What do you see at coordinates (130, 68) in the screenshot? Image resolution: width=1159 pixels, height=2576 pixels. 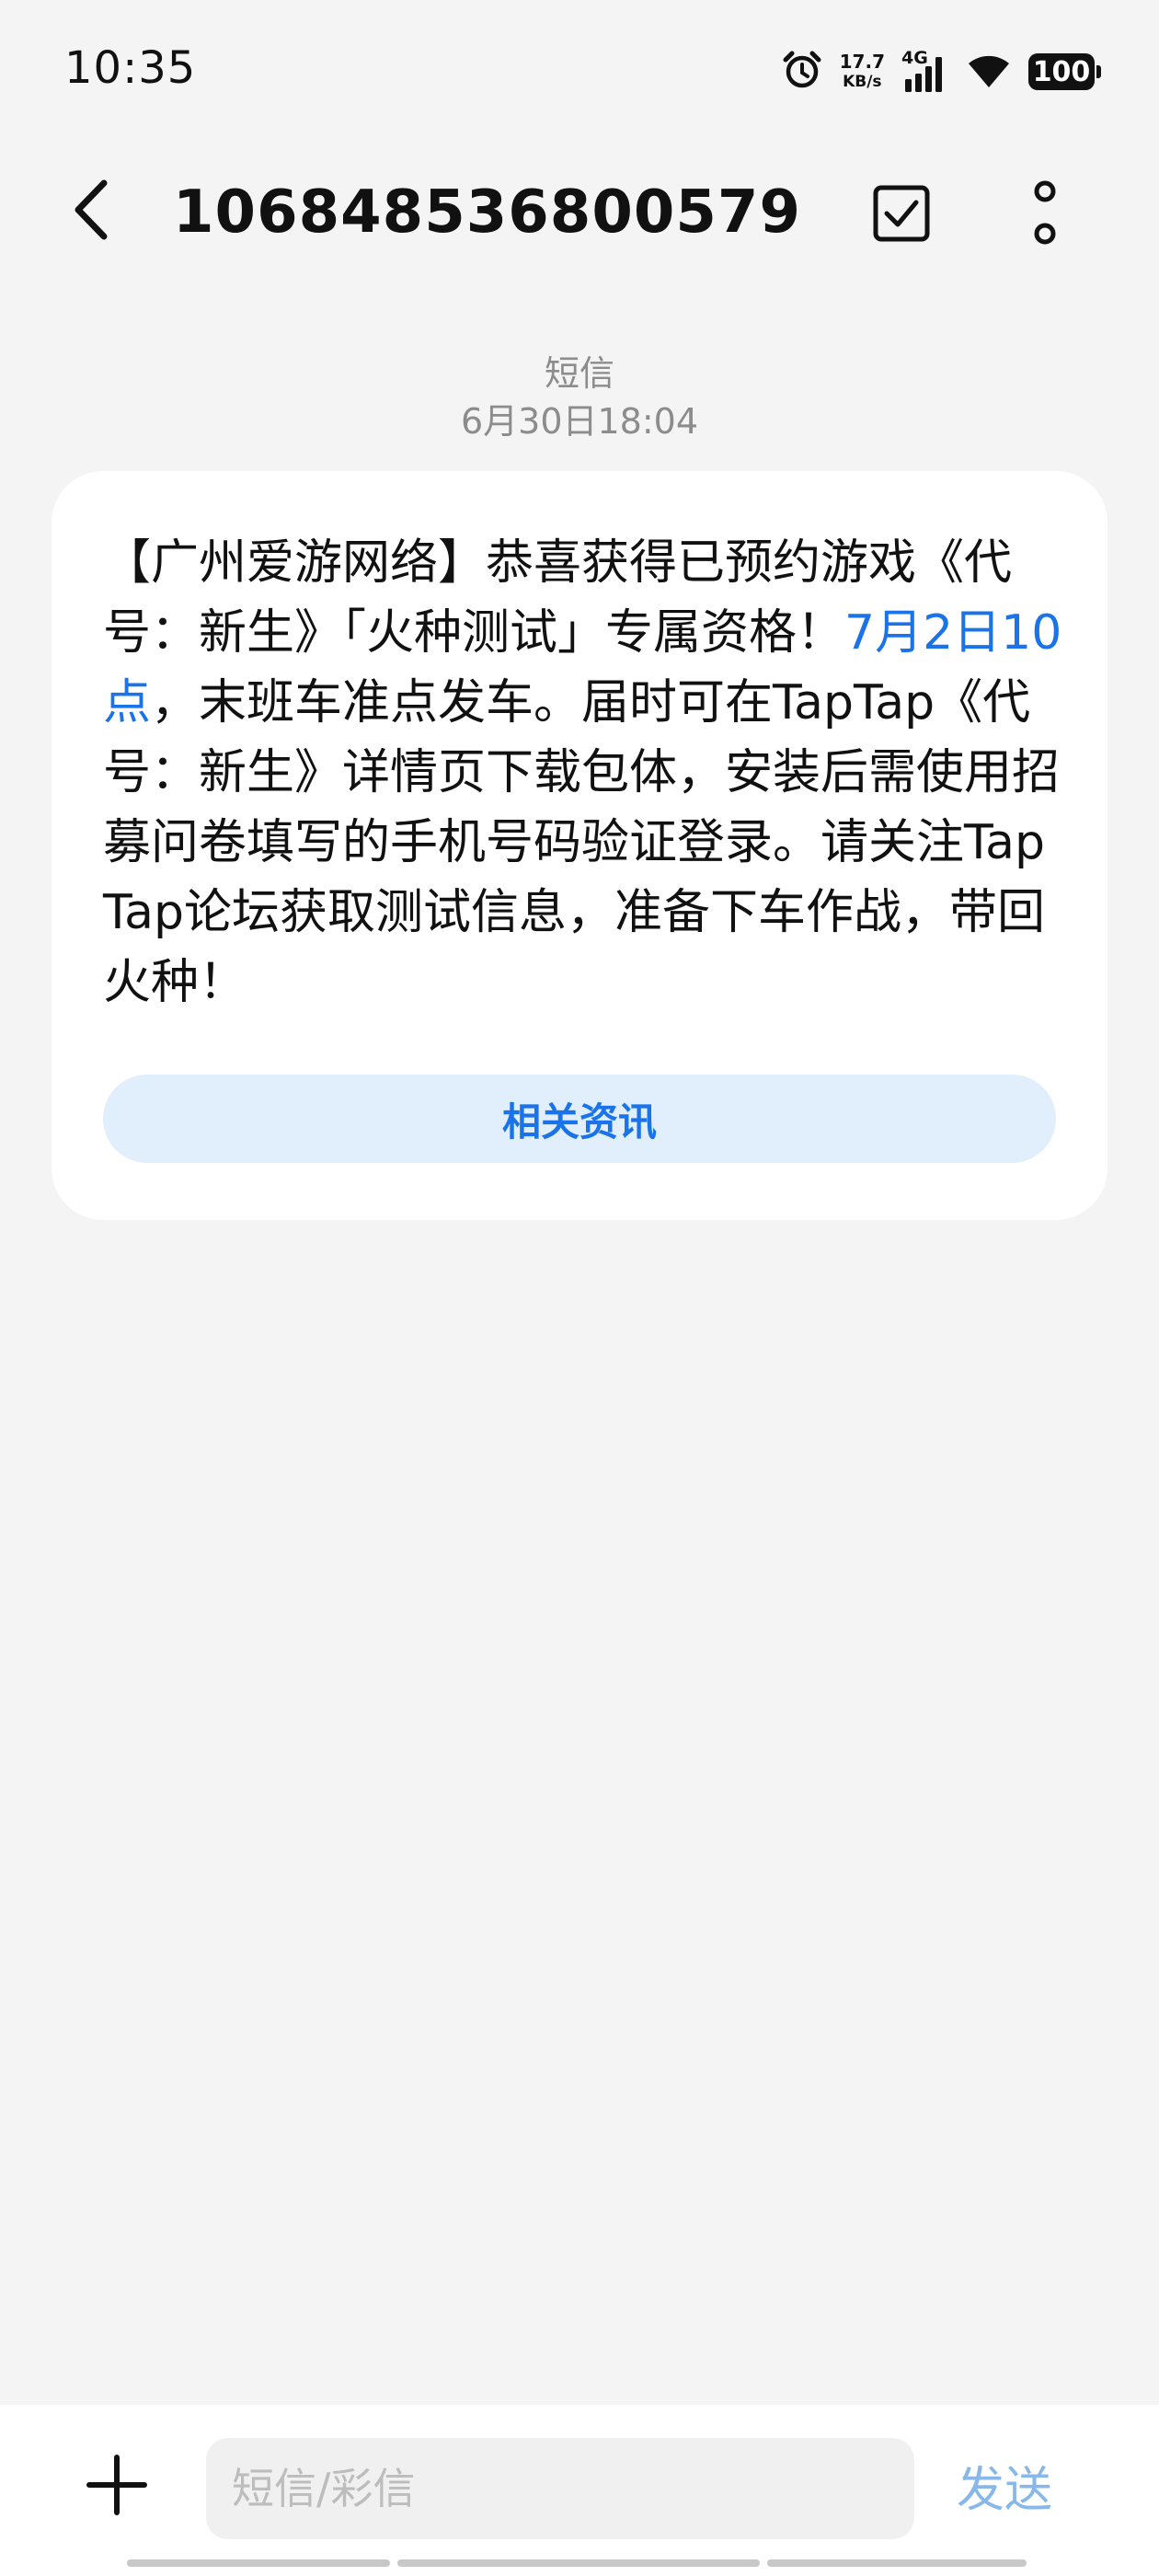 I see `status-time: 10:35` at bounding box center [130, 68].